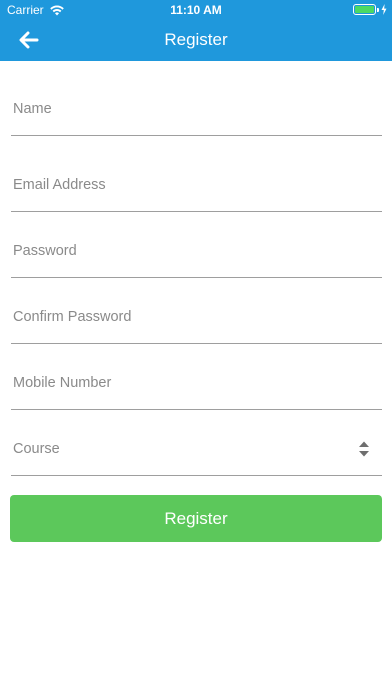 This screenshot has height=696, width=392. I want to click on page-title: Register, so click(196, 39).